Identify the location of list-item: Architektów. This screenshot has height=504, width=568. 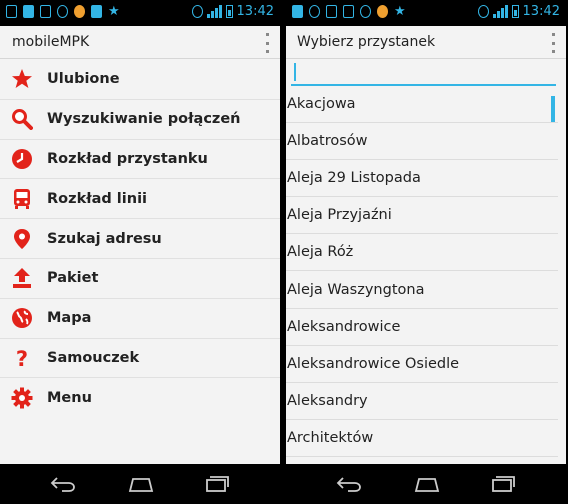
(422, 438).